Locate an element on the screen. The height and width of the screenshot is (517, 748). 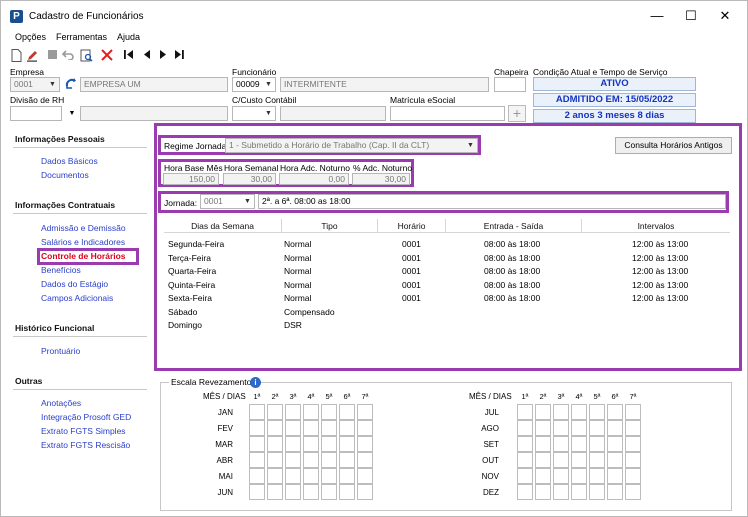
edit-icon is located at coordinates (32, 55).